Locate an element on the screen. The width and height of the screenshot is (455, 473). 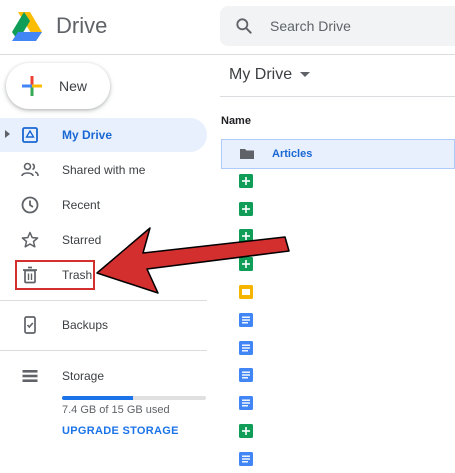
sidebar-item-recent: Recent is located at coordinates (103, 205).